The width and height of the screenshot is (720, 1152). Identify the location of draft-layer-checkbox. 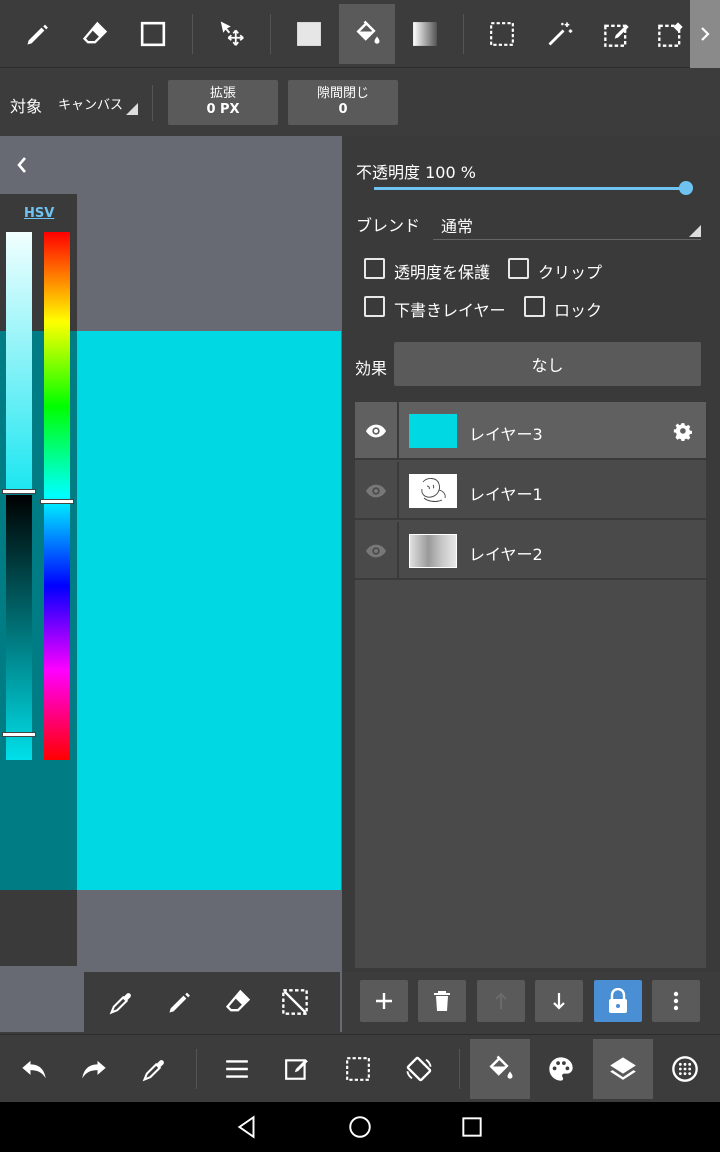
(374, 306).